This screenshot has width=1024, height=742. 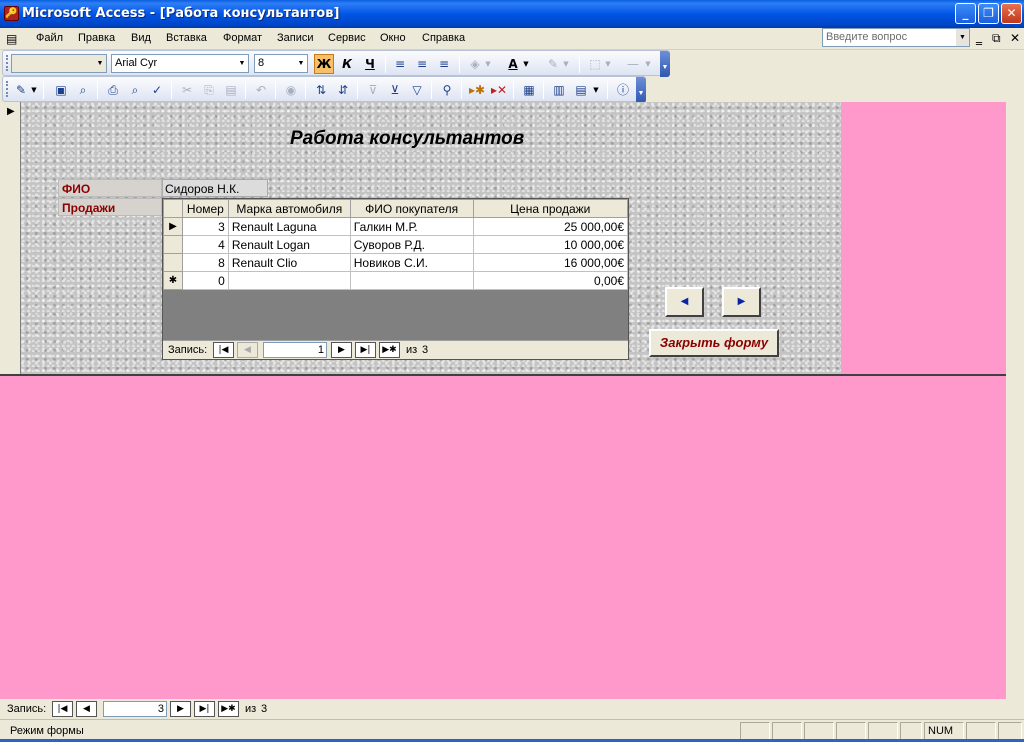 What do you see at coordinates (83, 90) in the screenshot?
I see `file-search-icon: ⌕` at bounding box center [83, 90].